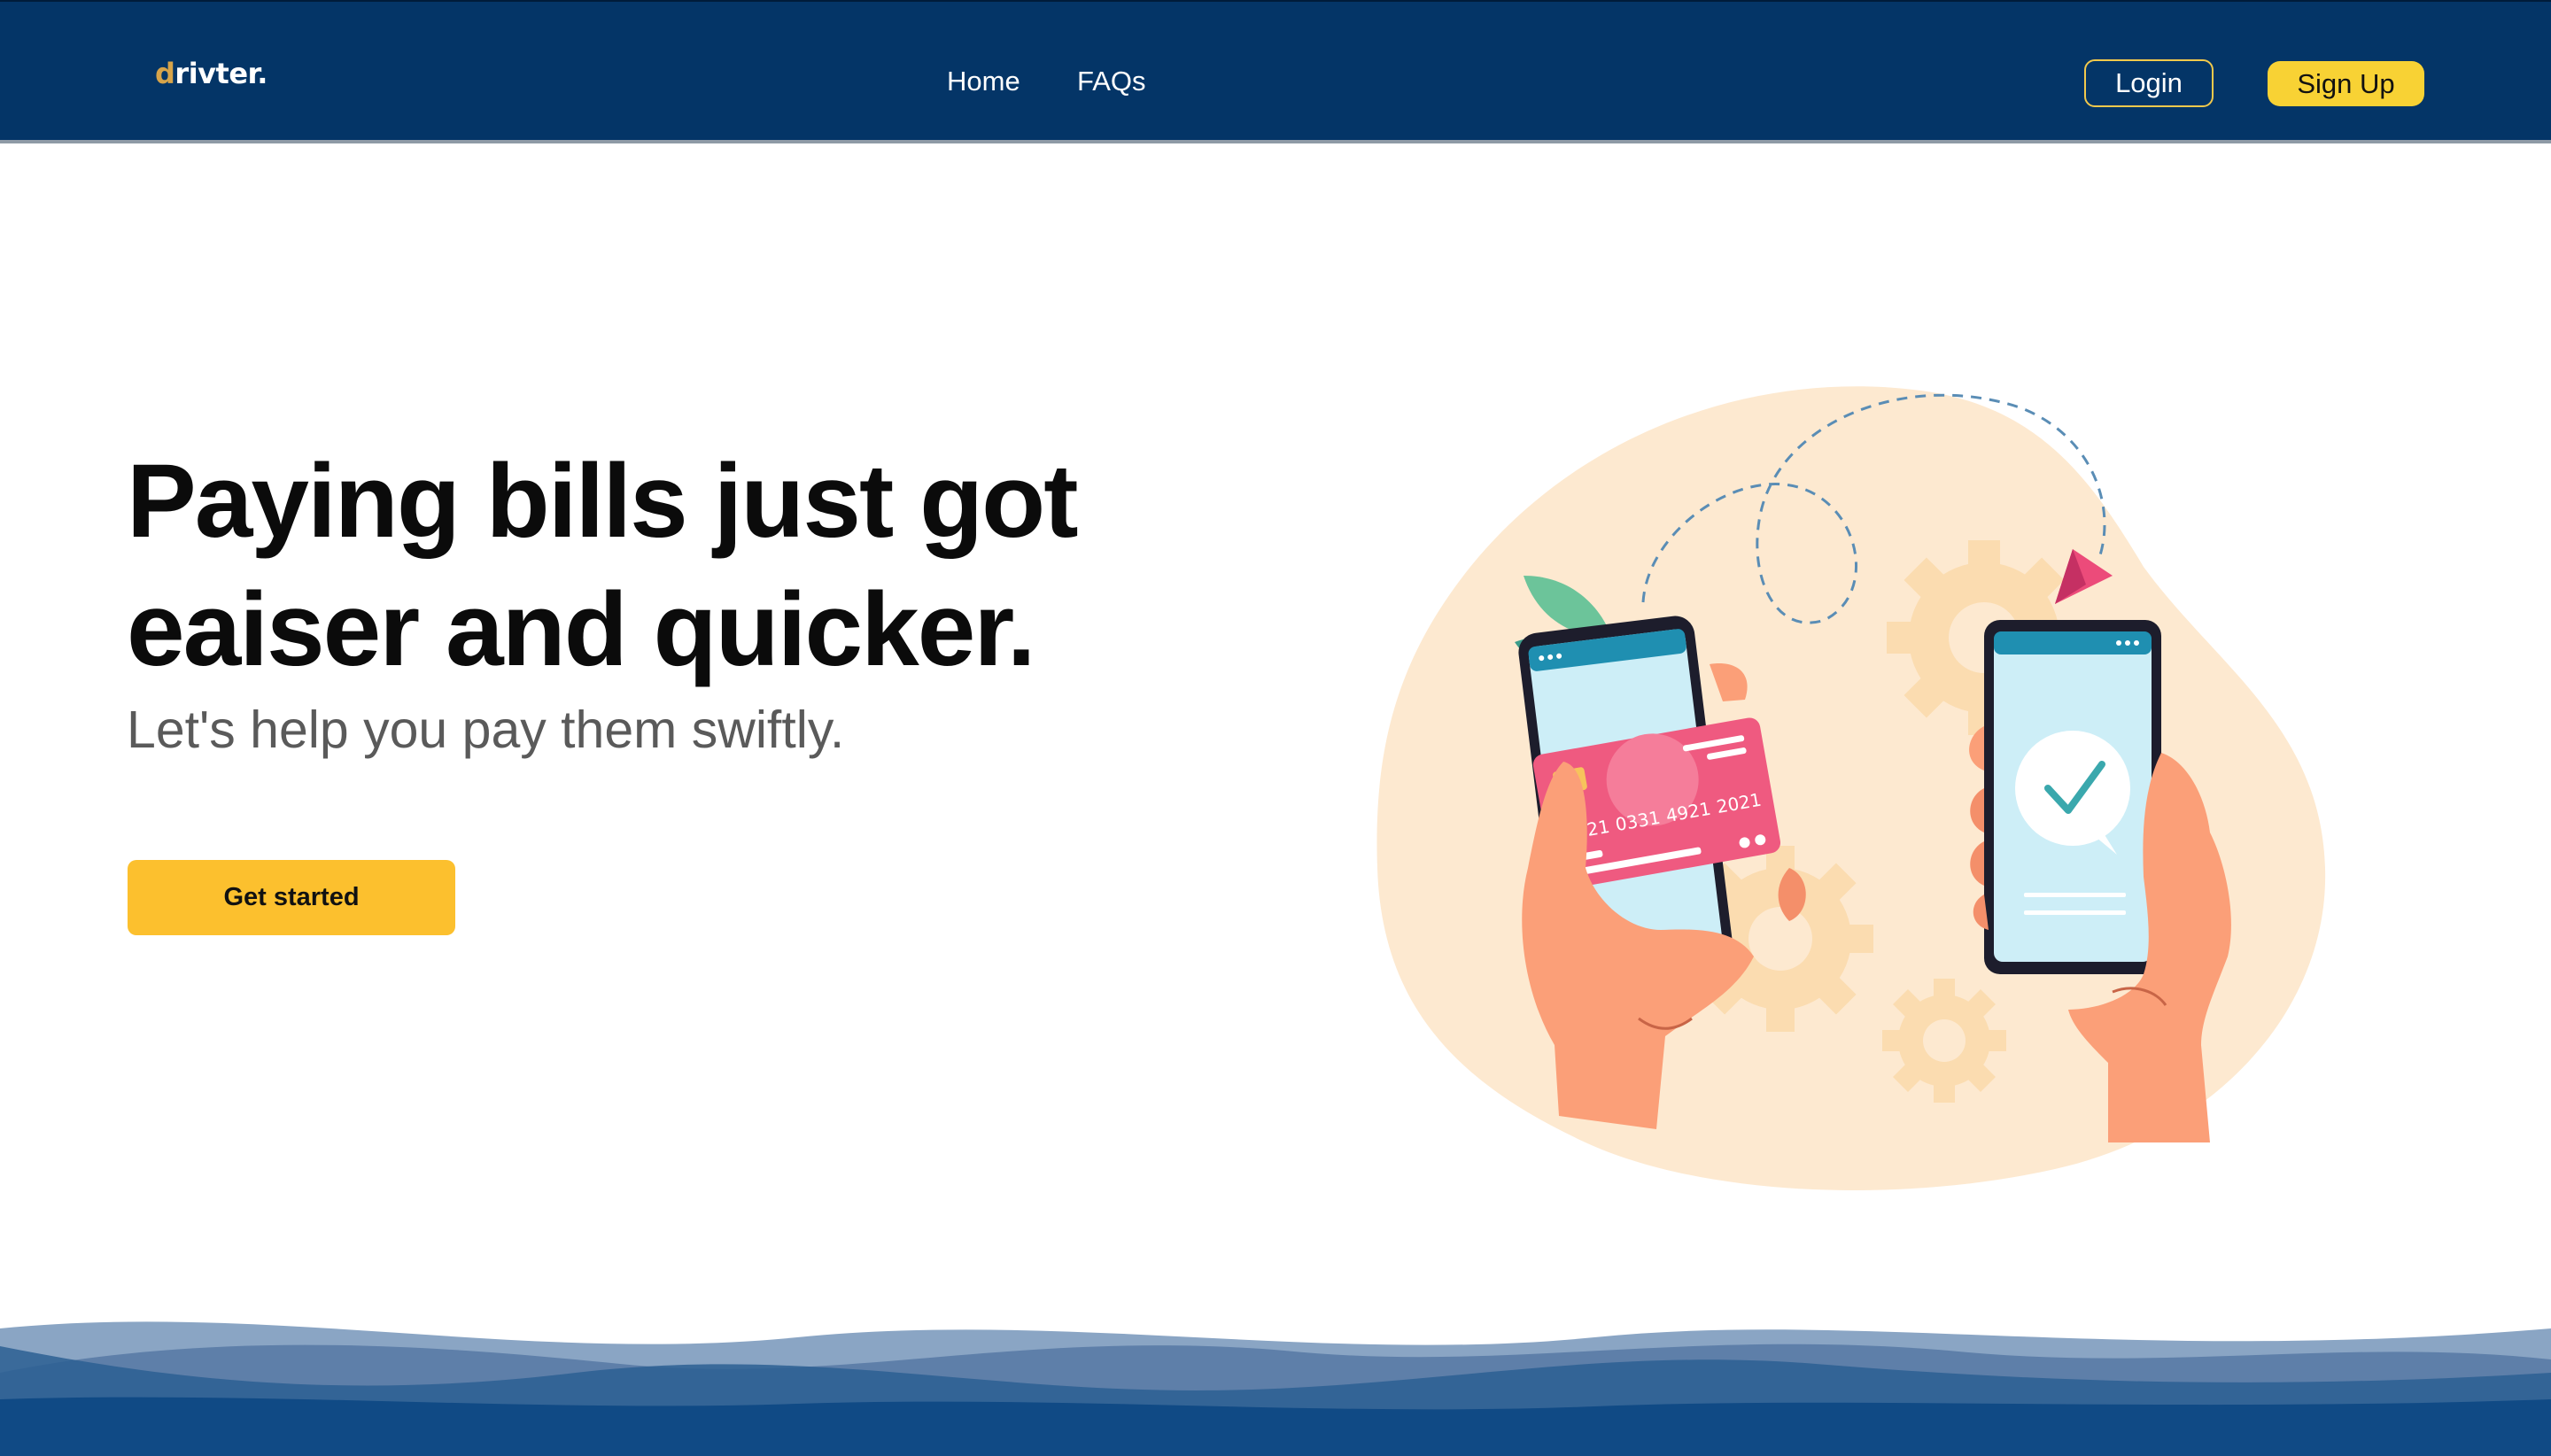 The image size is (2551, 1456). What do you see at coordinates (603, 501) in the screenshot?
I see `hero-title-line-1: Paying bills just got` at bounding box center [603, 501].